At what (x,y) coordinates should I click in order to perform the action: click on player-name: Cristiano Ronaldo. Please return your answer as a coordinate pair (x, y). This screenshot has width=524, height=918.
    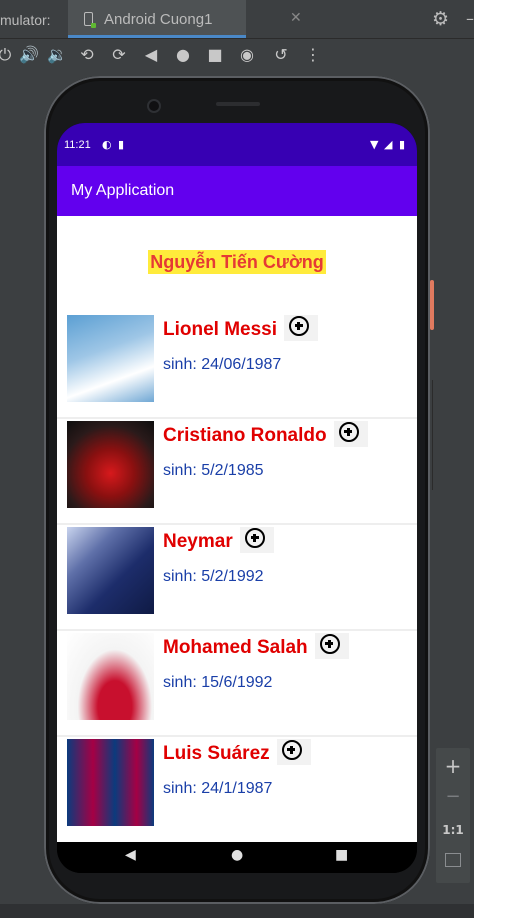
    Looking at the image, I should click on (245, 436).